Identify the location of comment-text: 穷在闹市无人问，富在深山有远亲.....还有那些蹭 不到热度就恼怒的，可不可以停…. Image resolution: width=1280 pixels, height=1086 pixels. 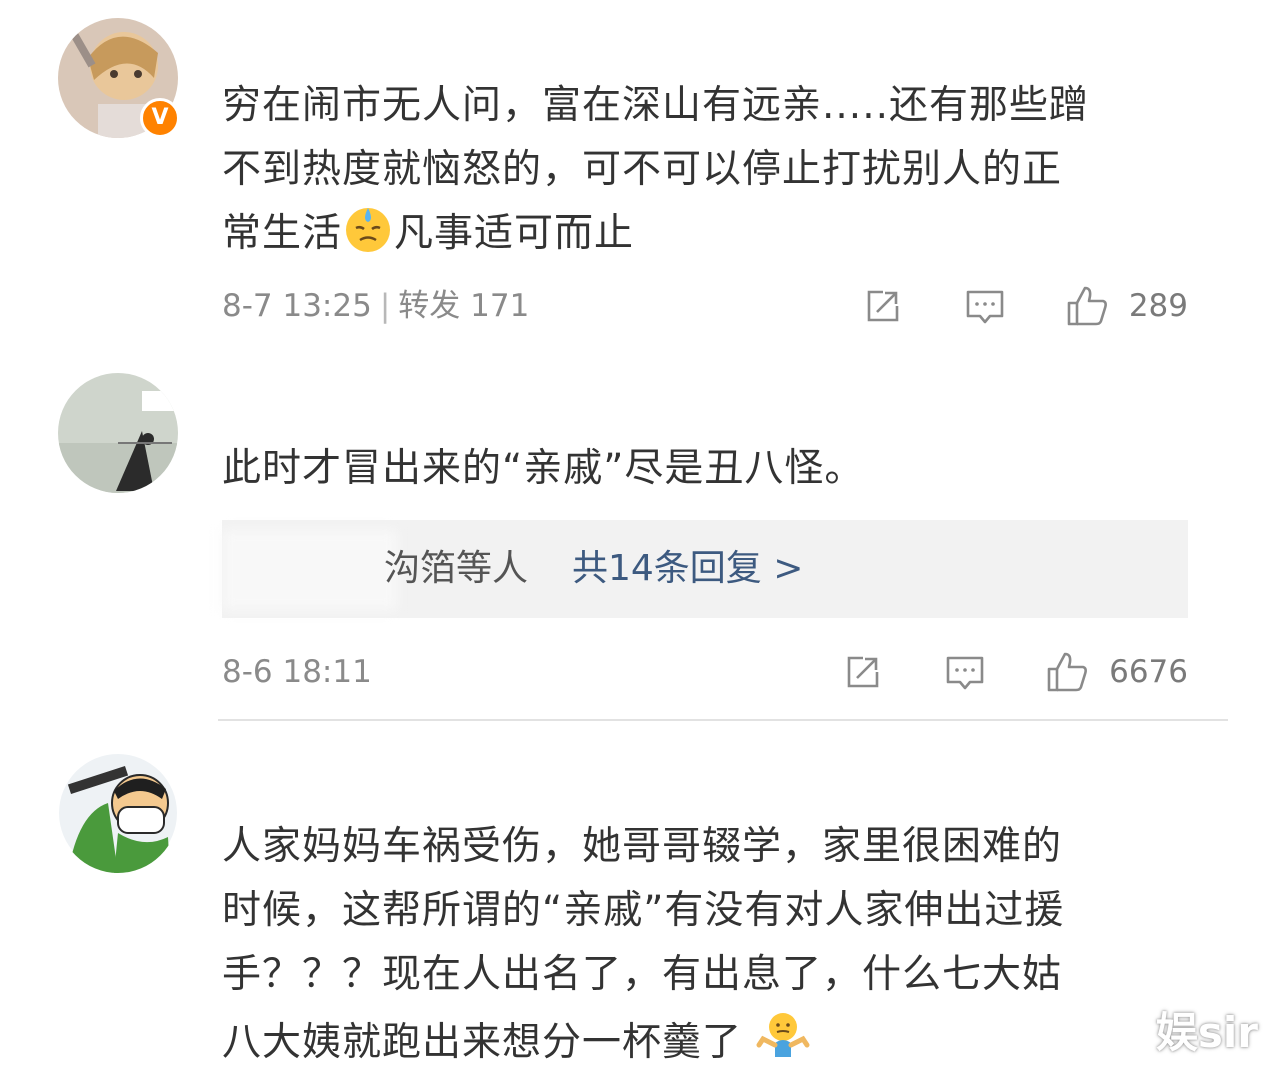
(712, 174).